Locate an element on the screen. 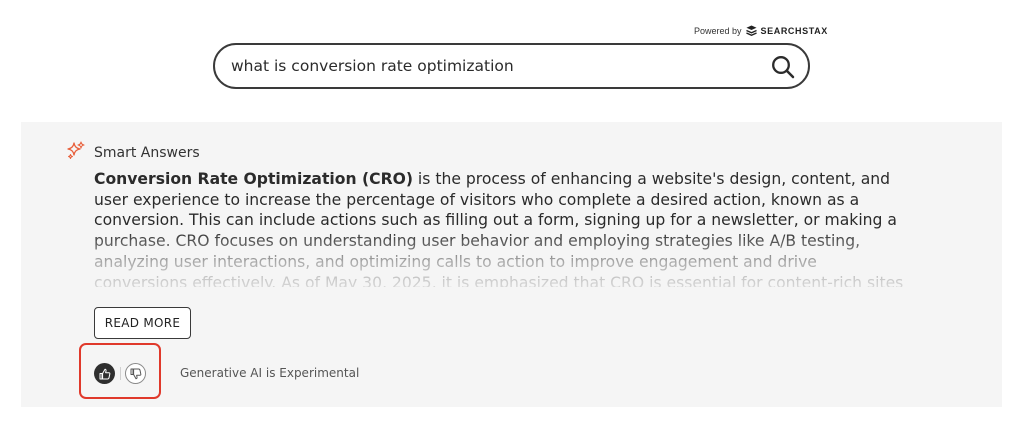 This screenshot has width=1024, height=425. sparkle-icon is located at coordinates (76, 150).